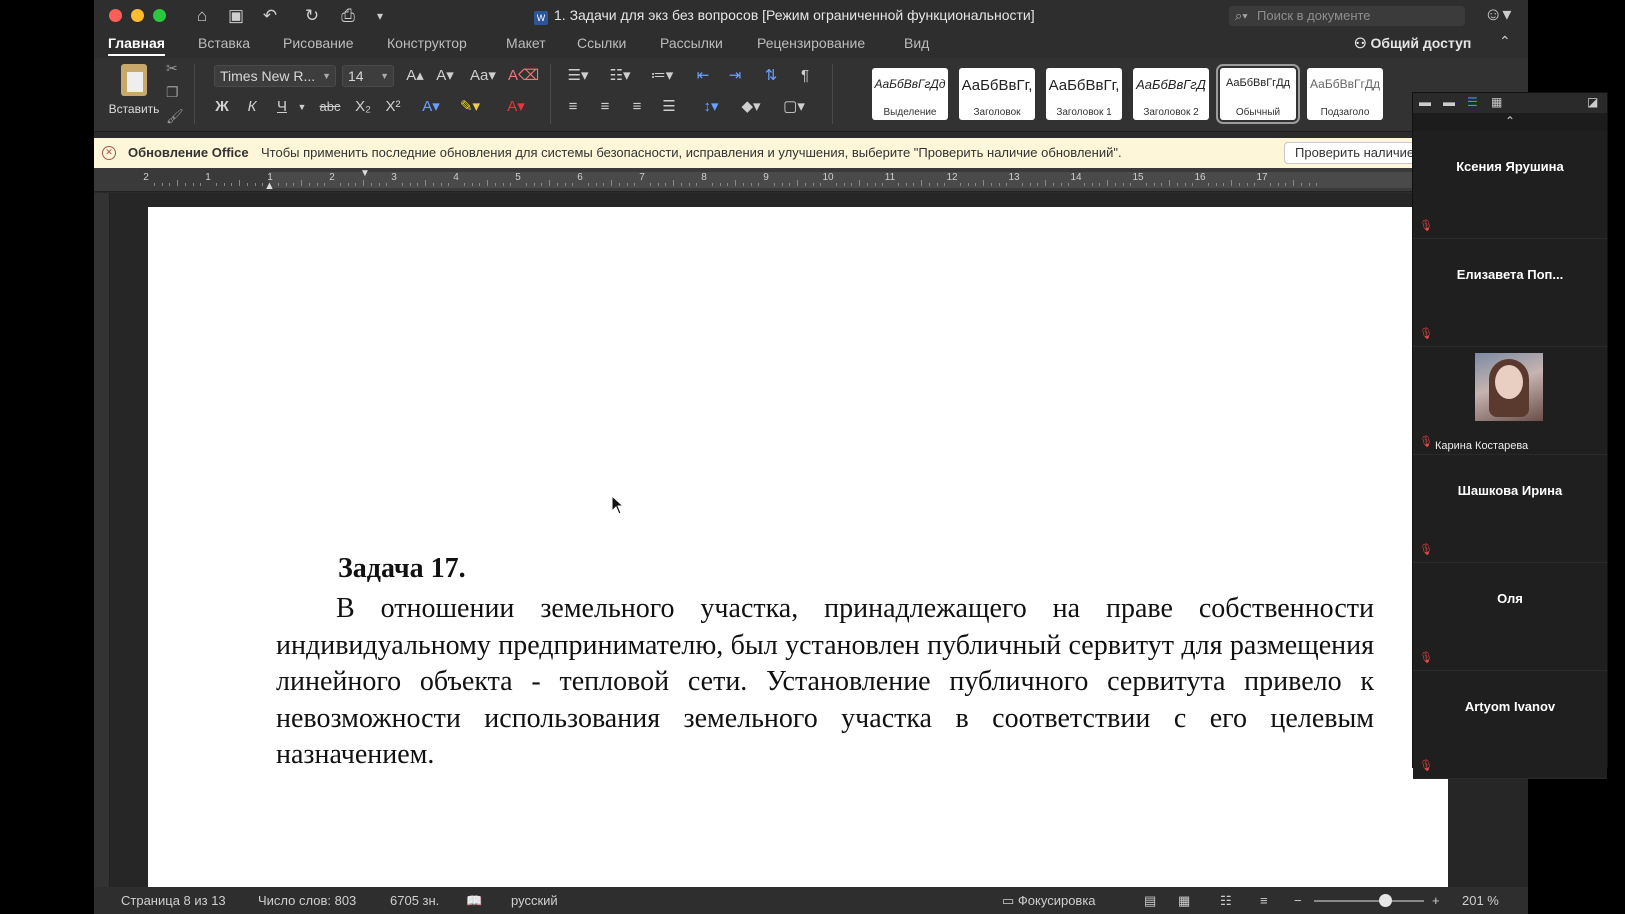  I want to click on zoom-level: 201 %, so click(1480, 900).